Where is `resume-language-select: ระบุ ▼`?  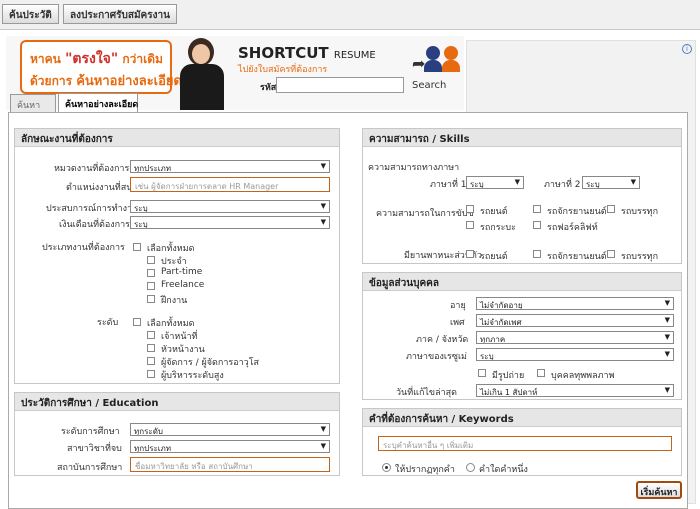 resume-language-select: ระบุ ▼ is located at coordinates (575, 354).